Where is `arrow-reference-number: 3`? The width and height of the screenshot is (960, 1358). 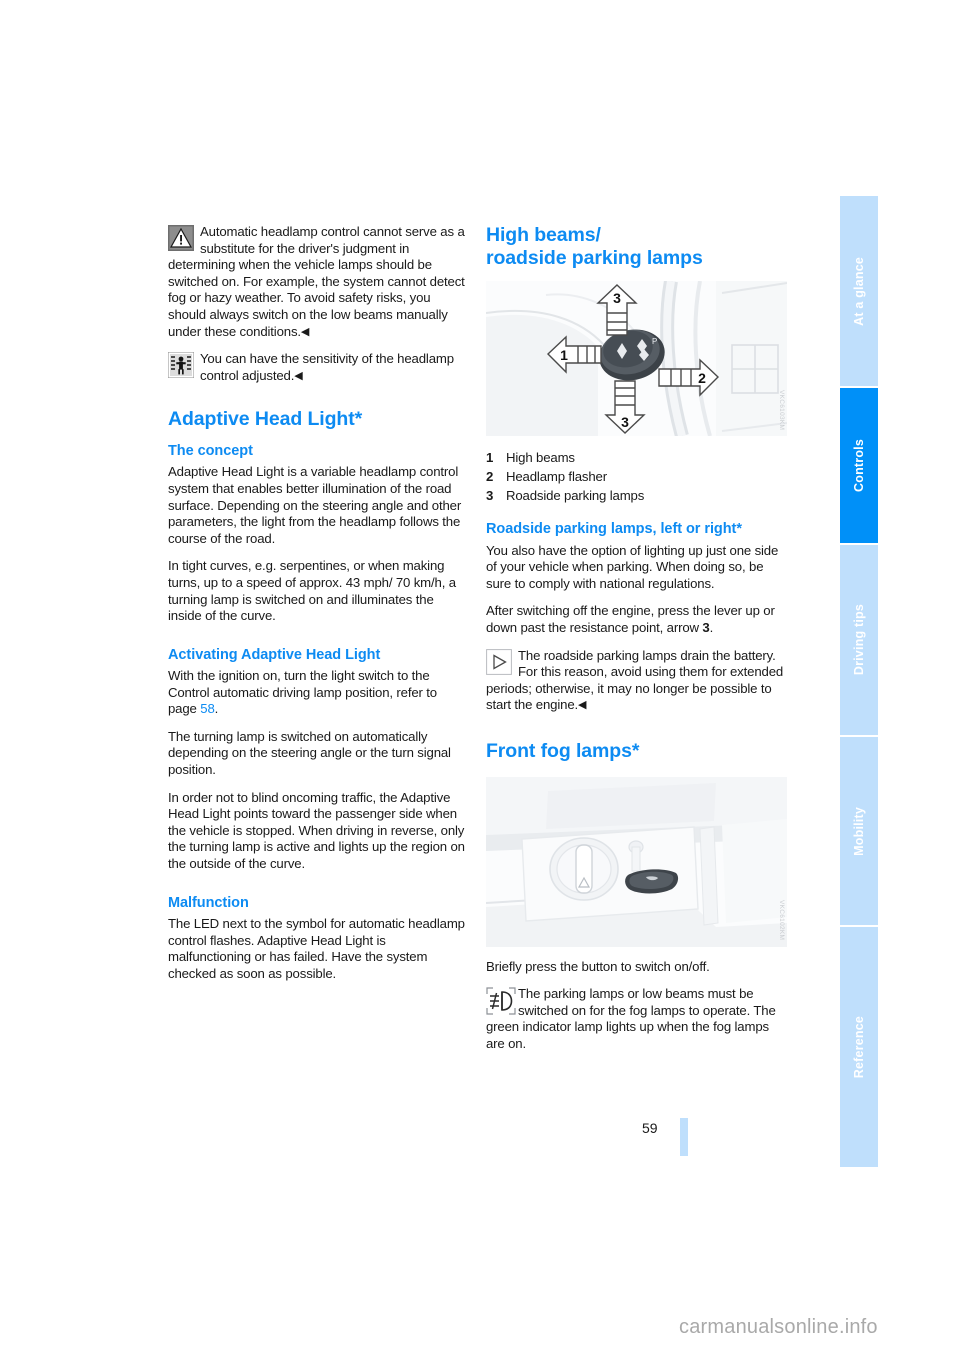
arrow-reference-number: 3 is located at coordinates (706, 627).